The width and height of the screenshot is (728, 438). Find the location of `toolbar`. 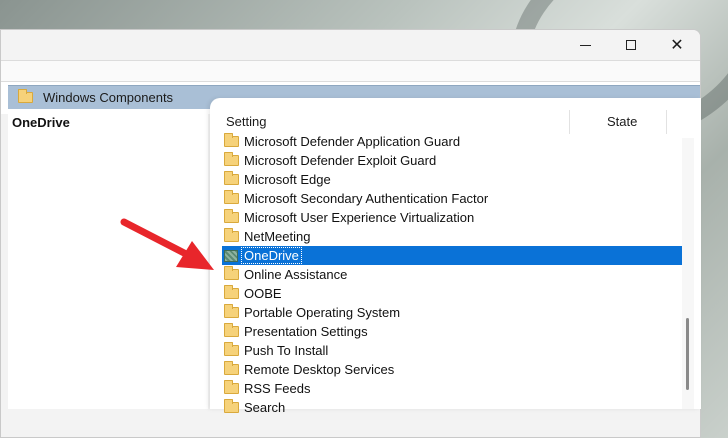

toolbar is located at coordinates (350, 71).